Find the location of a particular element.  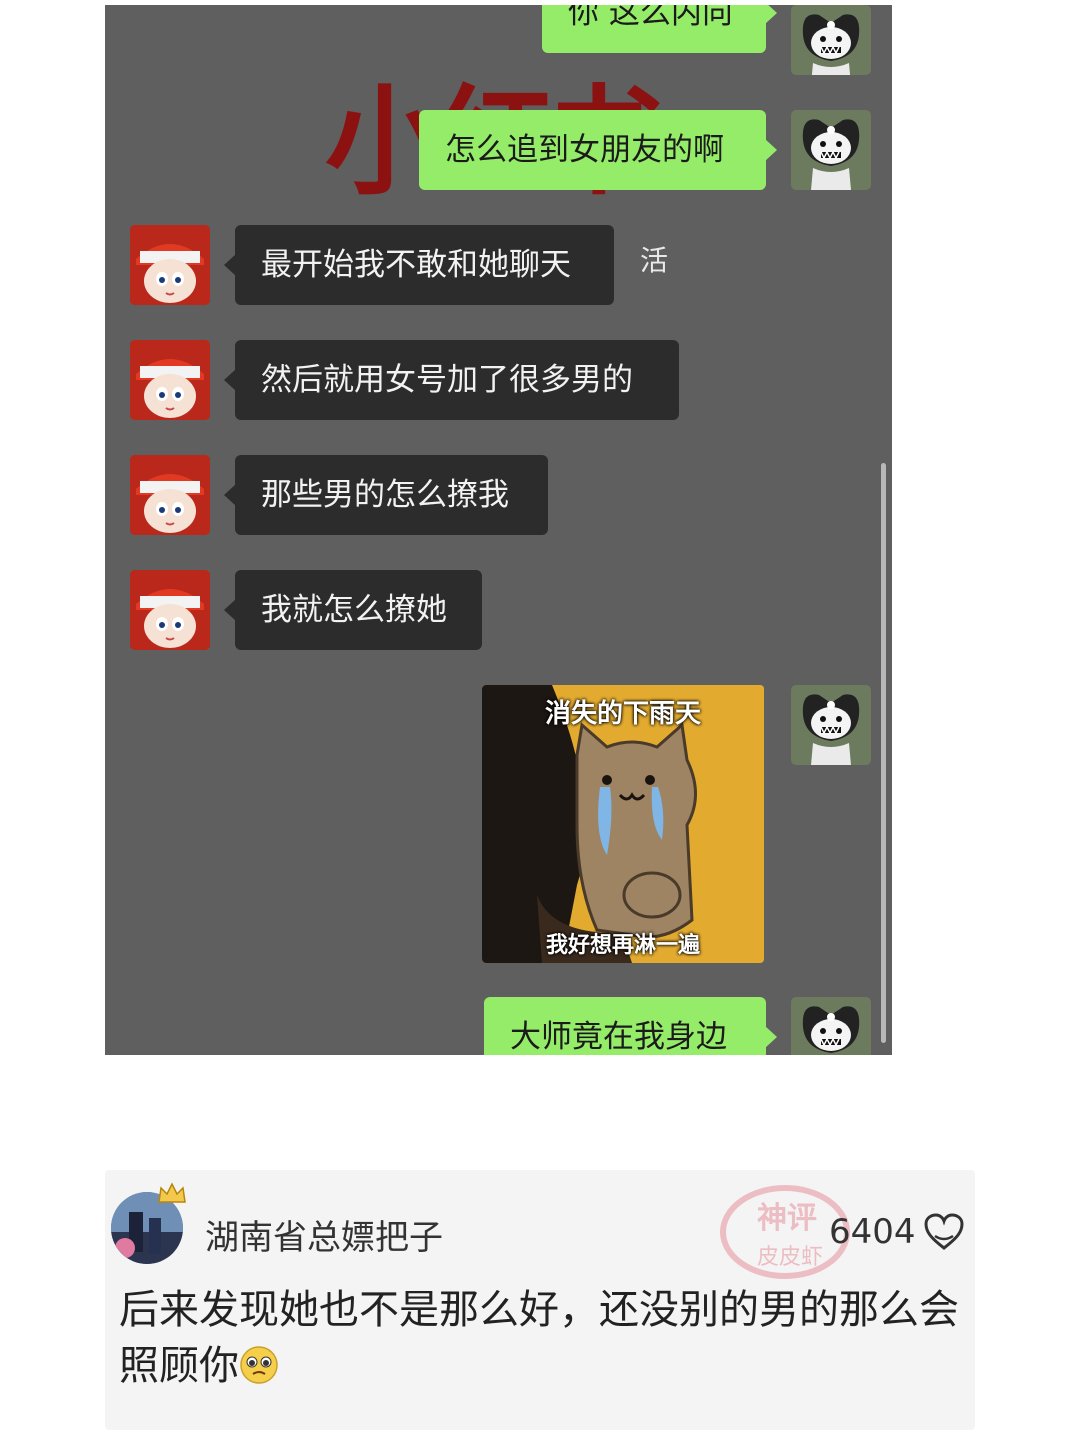

sticker-image: 消失的下雨天 我好想再淋一遍 is located at coordinates (623, 824).